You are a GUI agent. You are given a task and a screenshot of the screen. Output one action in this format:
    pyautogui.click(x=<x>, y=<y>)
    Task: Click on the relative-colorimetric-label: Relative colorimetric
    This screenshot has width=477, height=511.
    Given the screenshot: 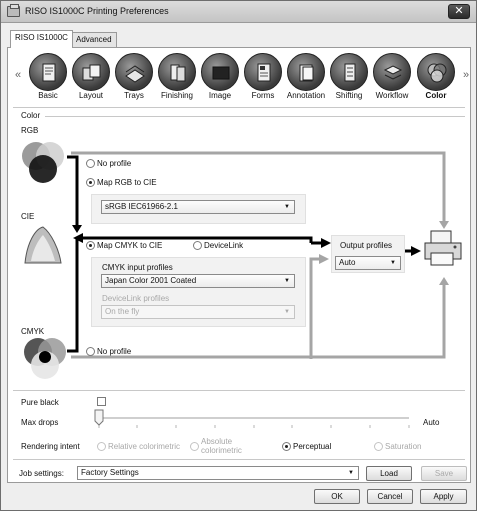 What is the action you would take?
    pyautogui.click(x=144, y=446)
    